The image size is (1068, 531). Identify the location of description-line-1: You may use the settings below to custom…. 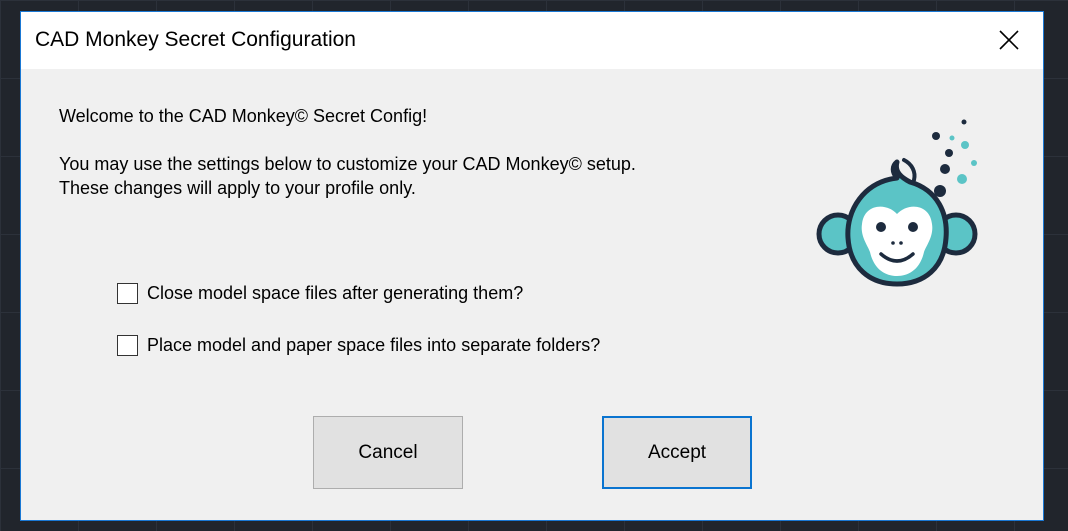
(347, 164).